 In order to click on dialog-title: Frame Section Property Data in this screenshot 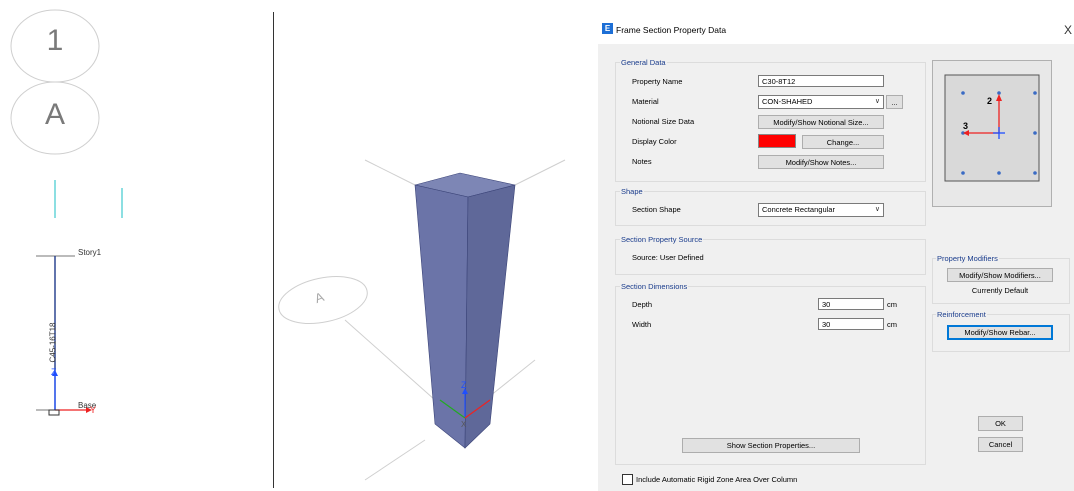, I will do `click(671, 30)`.